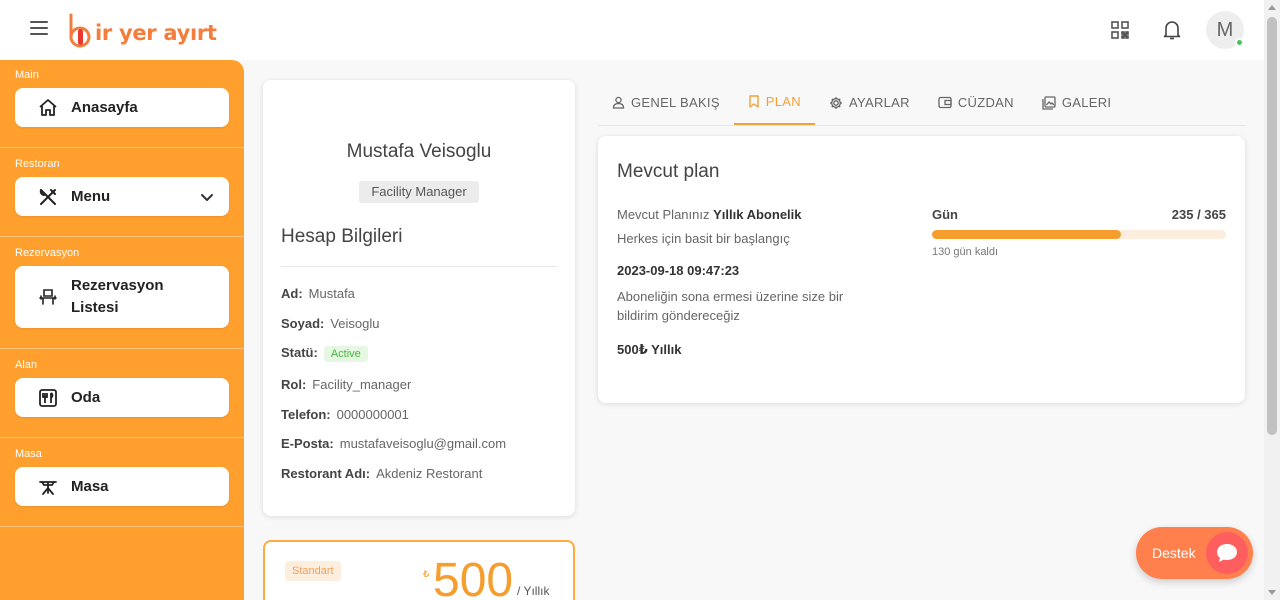 The image size is (1280, 600). Describe the element at coordinates (86, 397) in the screenshot. I see `sidebar-item-label: Oda` at that location.